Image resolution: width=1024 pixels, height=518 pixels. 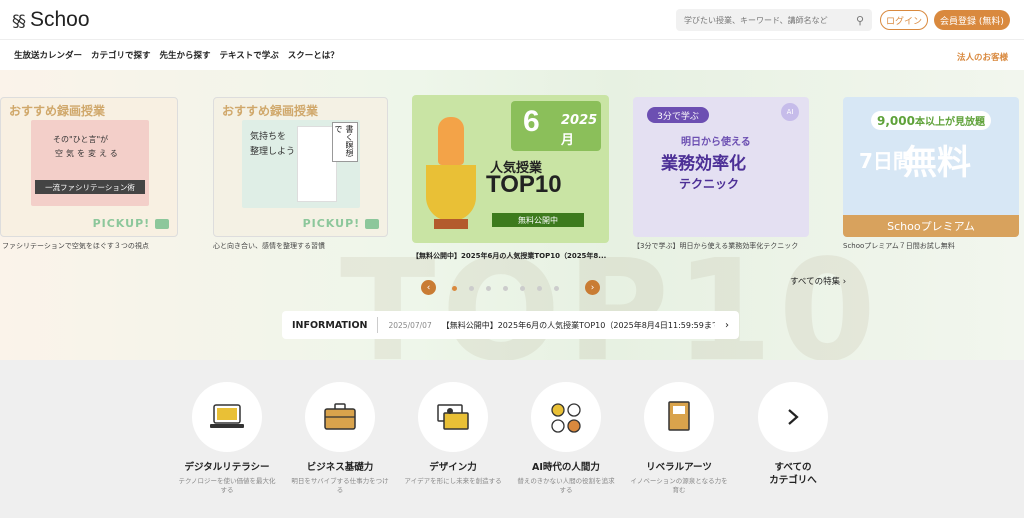 I want to click on month-unit: 月, so click(x=568, y=140).